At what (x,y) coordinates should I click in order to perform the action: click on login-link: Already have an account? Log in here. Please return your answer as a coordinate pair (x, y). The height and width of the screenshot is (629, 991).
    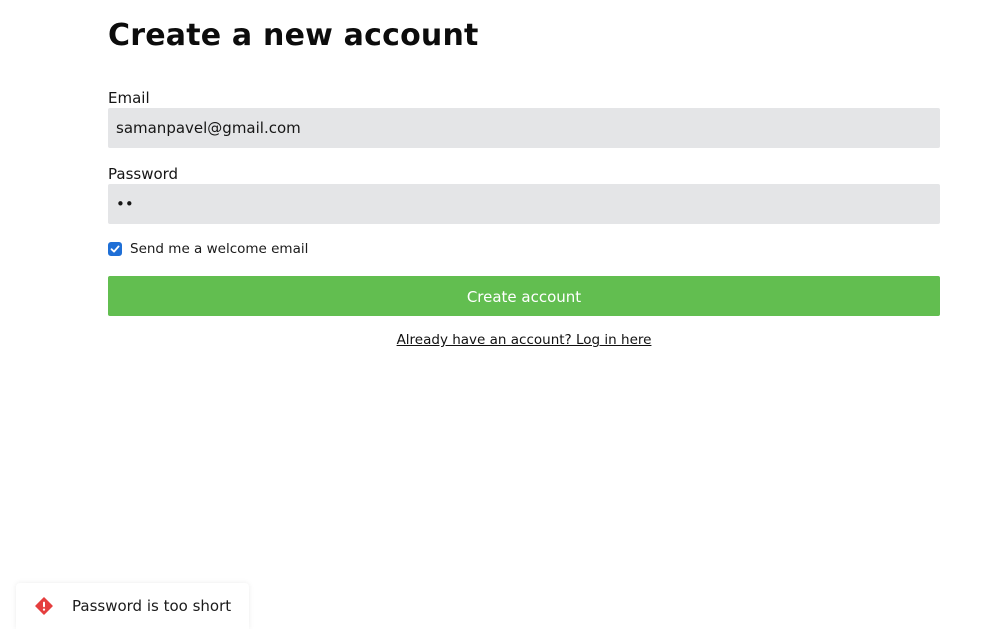
    Looking at the image, I should click on (524, 340).